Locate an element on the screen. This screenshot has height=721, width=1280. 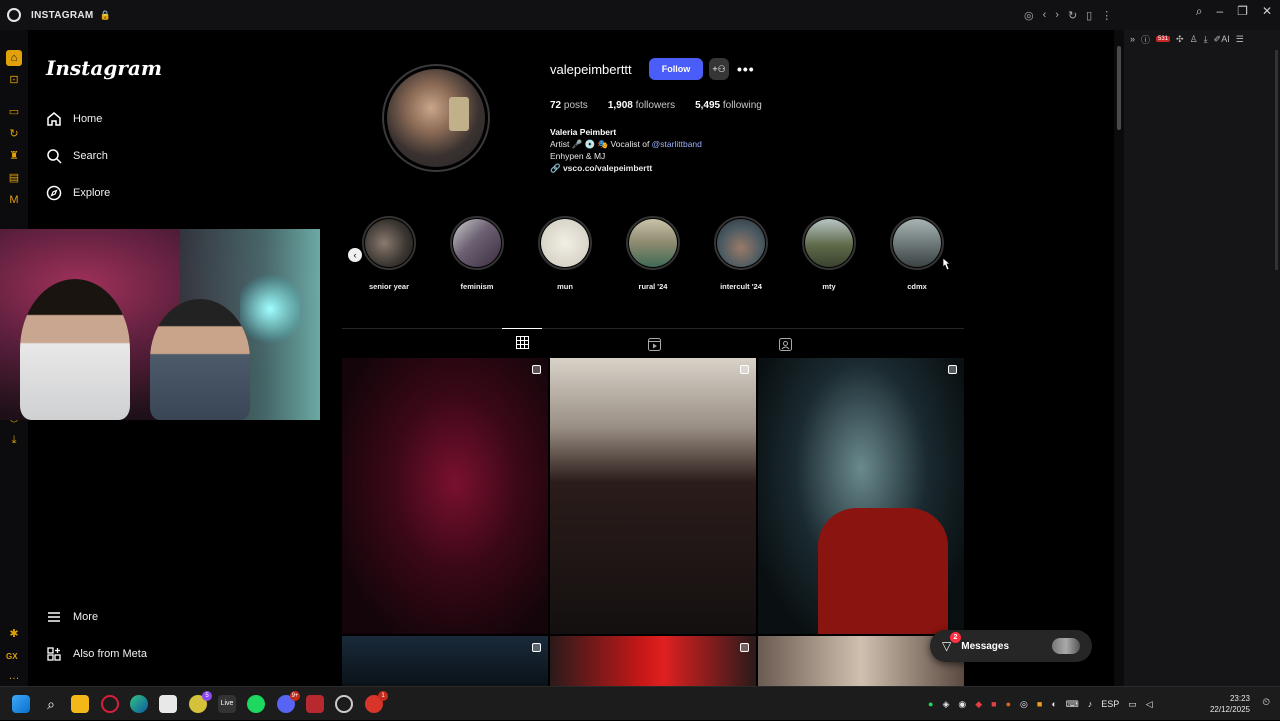
opera-icon: 1 is located at coordinates (376, 702).